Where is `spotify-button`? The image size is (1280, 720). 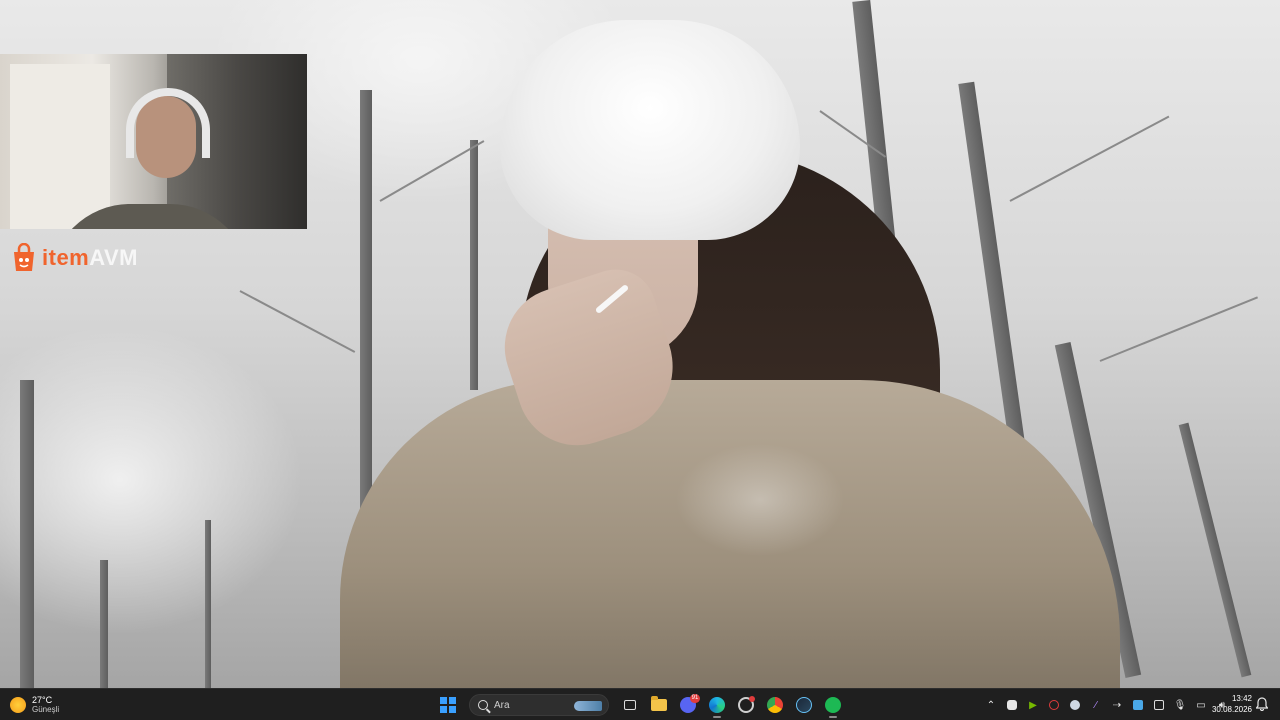 spotify-button is located at coordinates (833, 705).